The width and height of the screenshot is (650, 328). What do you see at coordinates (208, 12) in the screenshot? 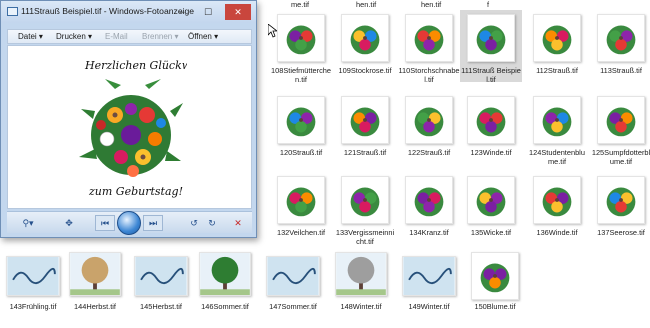
I see `maximize-button: ☐` at bounding box center [208, 12].